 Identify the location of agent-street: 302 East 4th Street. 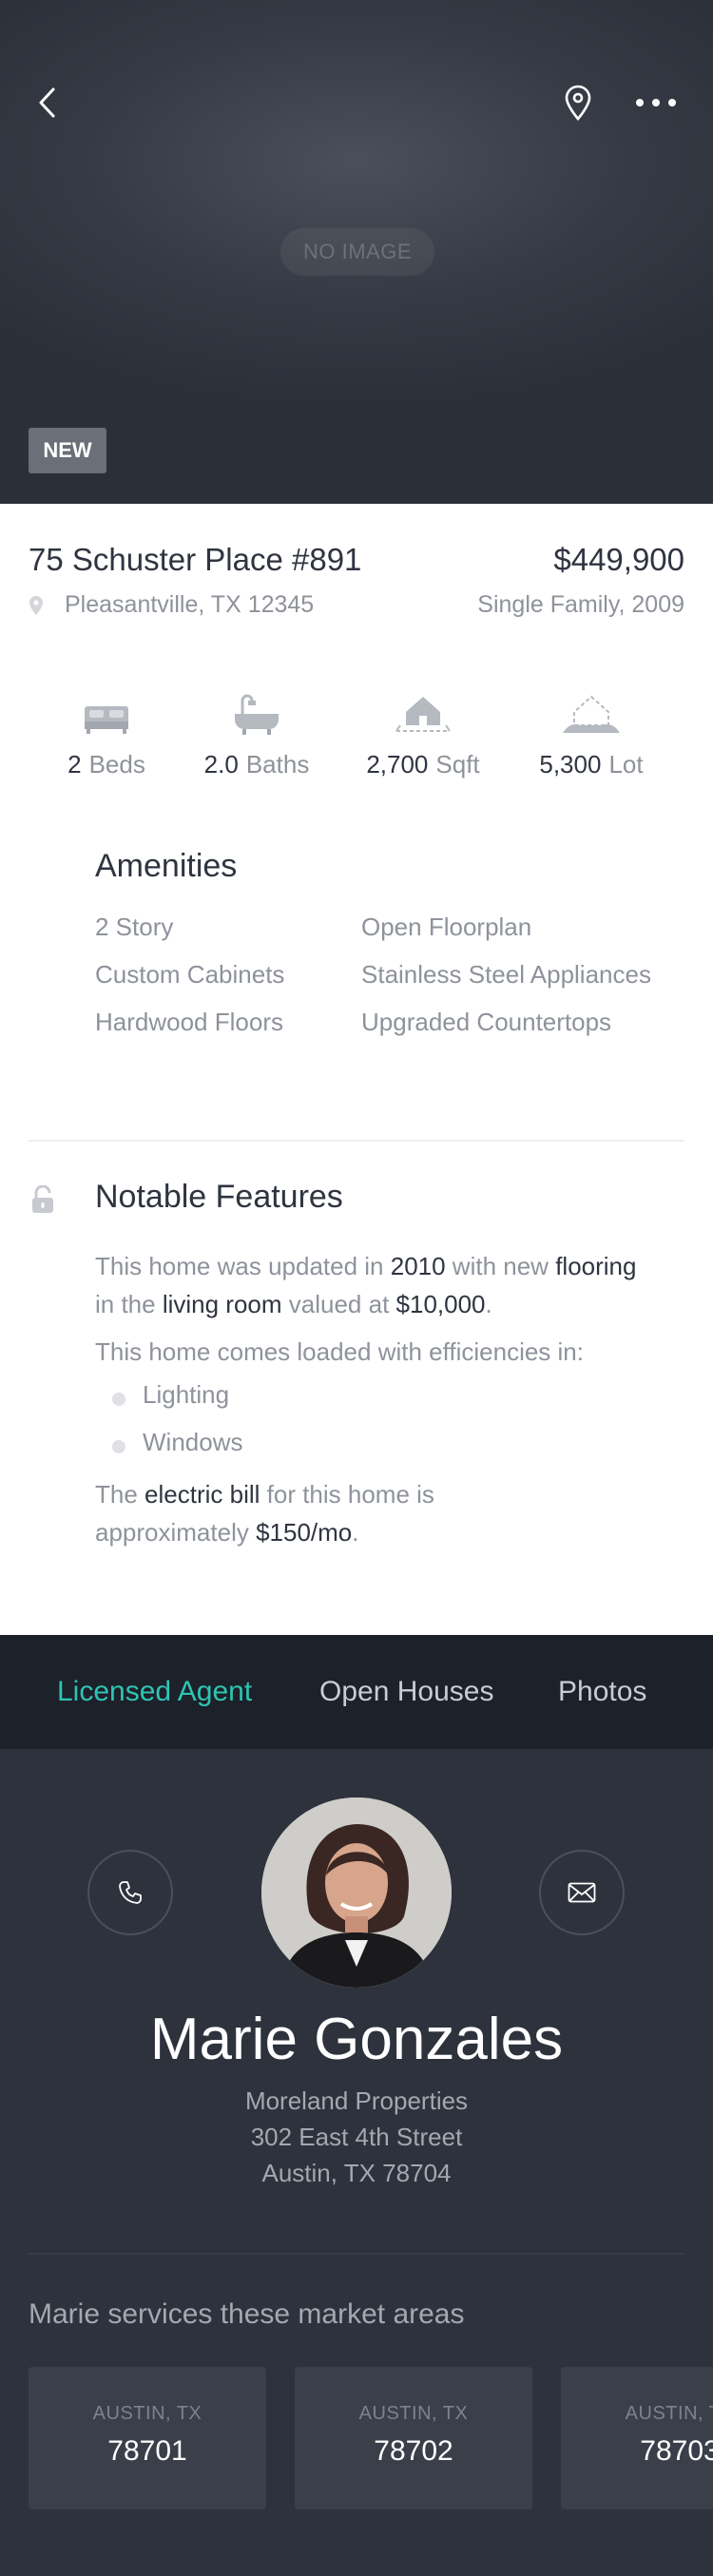
(356, 2137).